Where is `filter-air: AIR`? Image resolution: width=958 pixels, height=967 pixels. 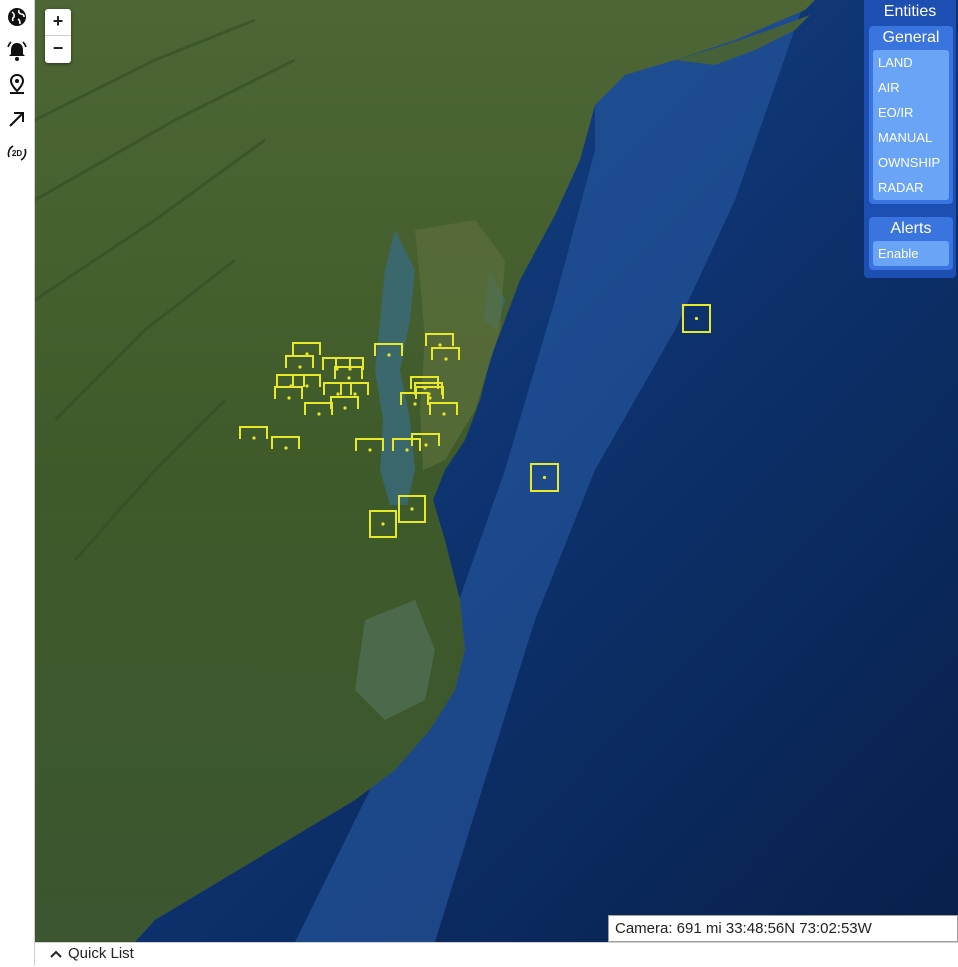
filter-air: AIR is located at coordinates (911, 87).